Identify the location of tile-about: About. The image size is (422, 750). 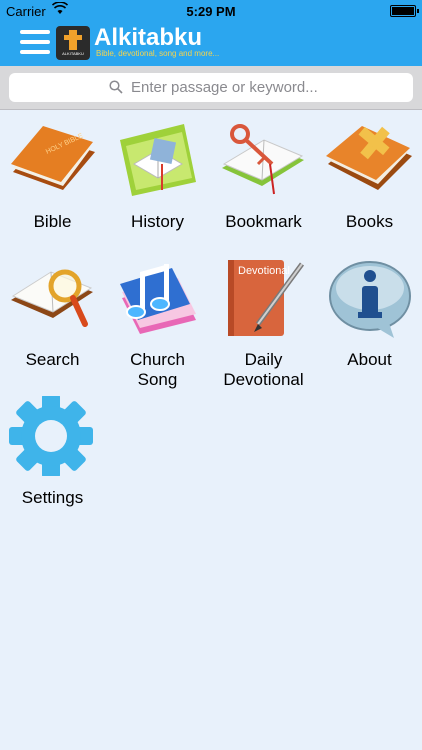
(369, 316).